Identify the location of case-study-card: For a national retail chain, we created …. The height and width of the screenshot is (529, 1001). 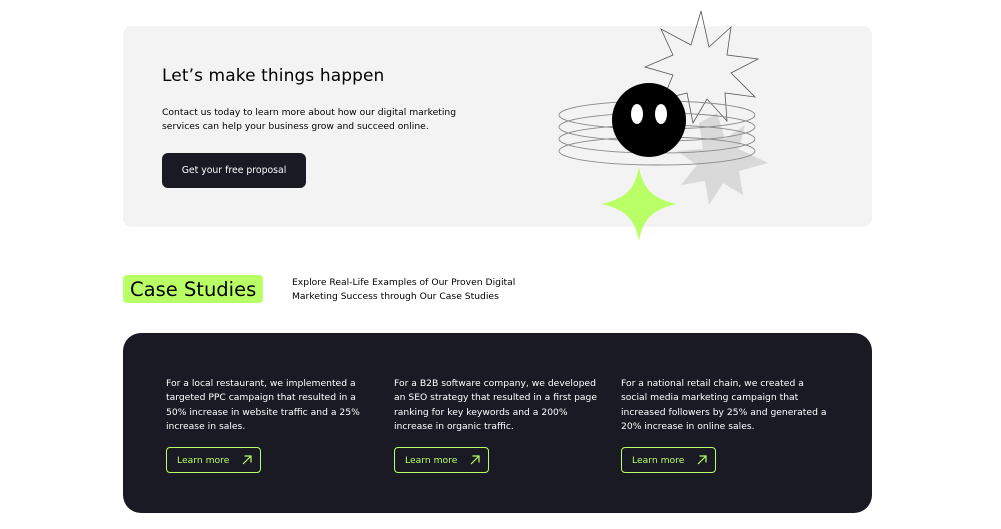
(726, 425).